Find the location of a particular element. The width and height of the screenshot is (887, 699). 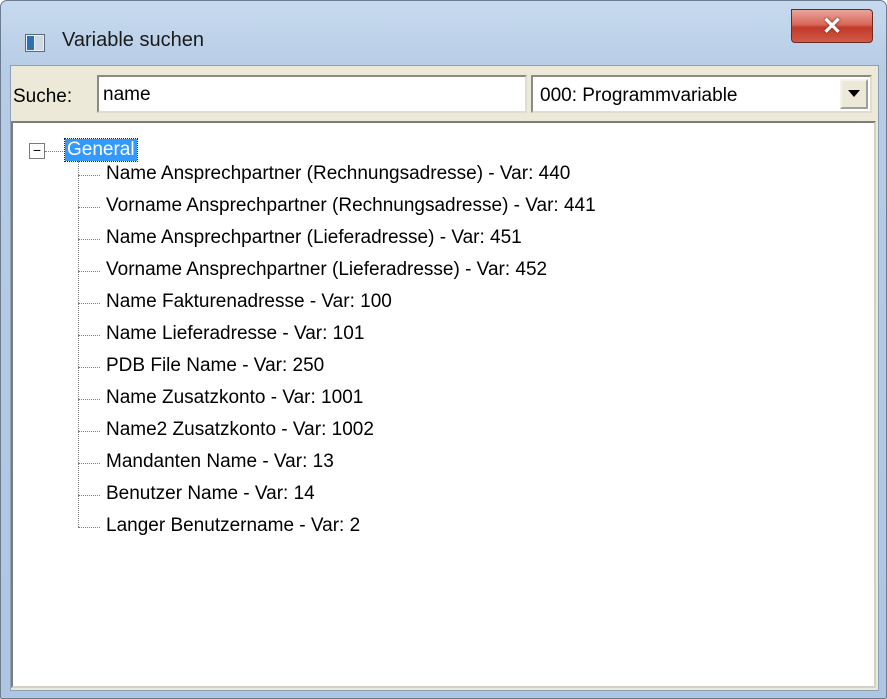

search-input is located at coordinates (312, 94).